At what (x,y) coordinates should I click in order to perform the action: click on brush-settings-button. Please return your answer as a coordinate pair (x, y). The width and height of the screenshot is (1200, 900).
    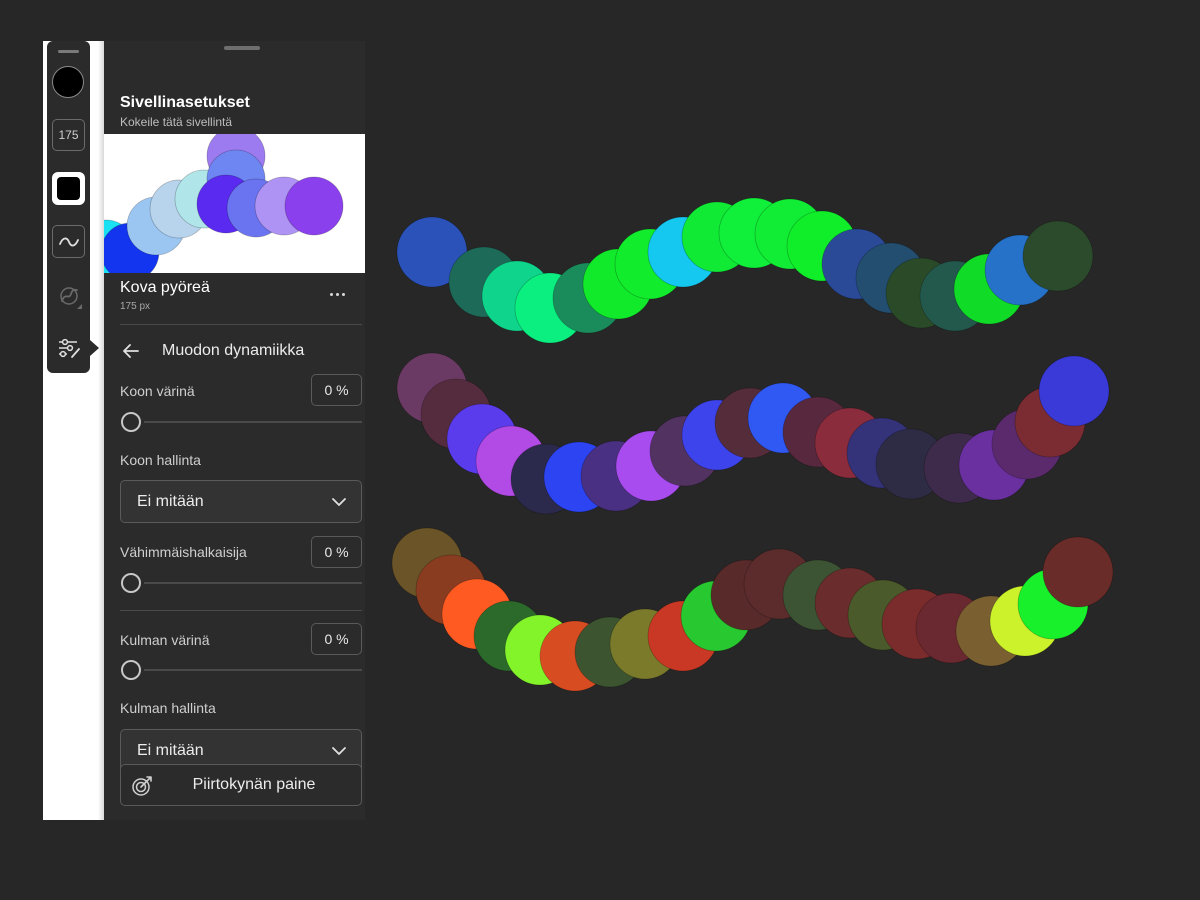
    Looking at the image, I should click on (68, 347).